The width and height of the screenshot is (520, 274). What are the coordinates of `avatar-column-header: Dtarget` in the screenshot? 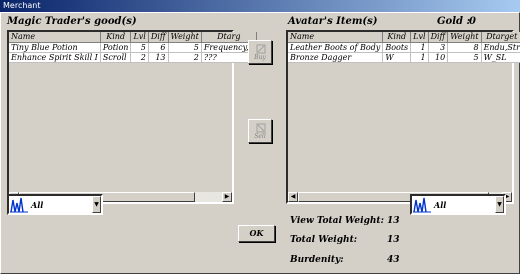 It's located at (500, 37).